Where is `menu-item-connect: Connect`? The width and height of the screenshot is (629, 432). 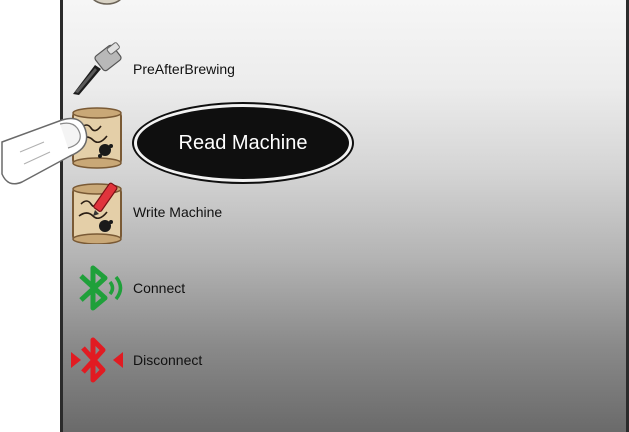 menu-item-connect: Connect is located at coordinates (337, 288).